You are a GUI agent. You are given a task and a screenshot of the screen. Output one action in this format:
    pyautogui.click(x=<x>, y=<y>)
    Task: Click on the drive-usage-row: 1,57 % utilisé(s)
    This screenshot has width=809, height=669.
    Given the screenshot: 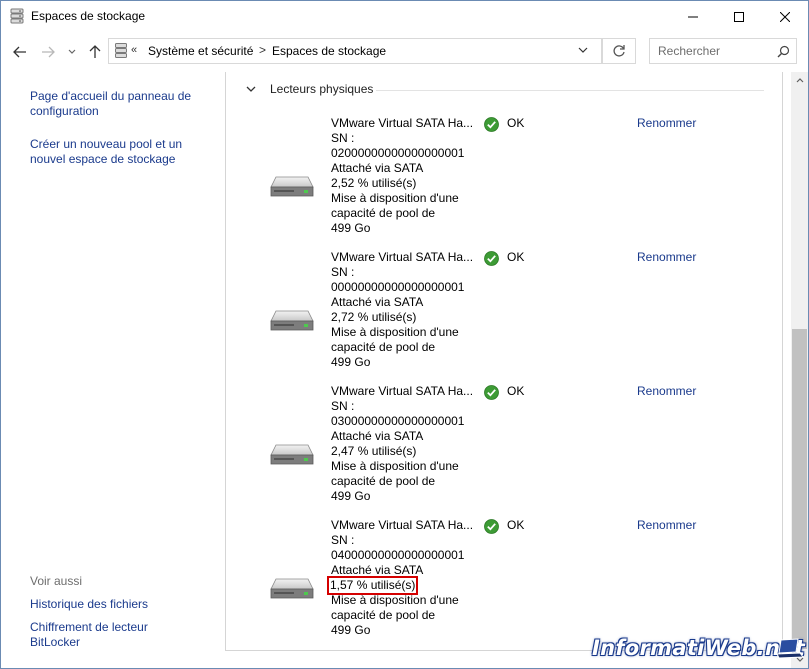 What is the action you would take?
    pyautogui.click(x=398, y=585)
    